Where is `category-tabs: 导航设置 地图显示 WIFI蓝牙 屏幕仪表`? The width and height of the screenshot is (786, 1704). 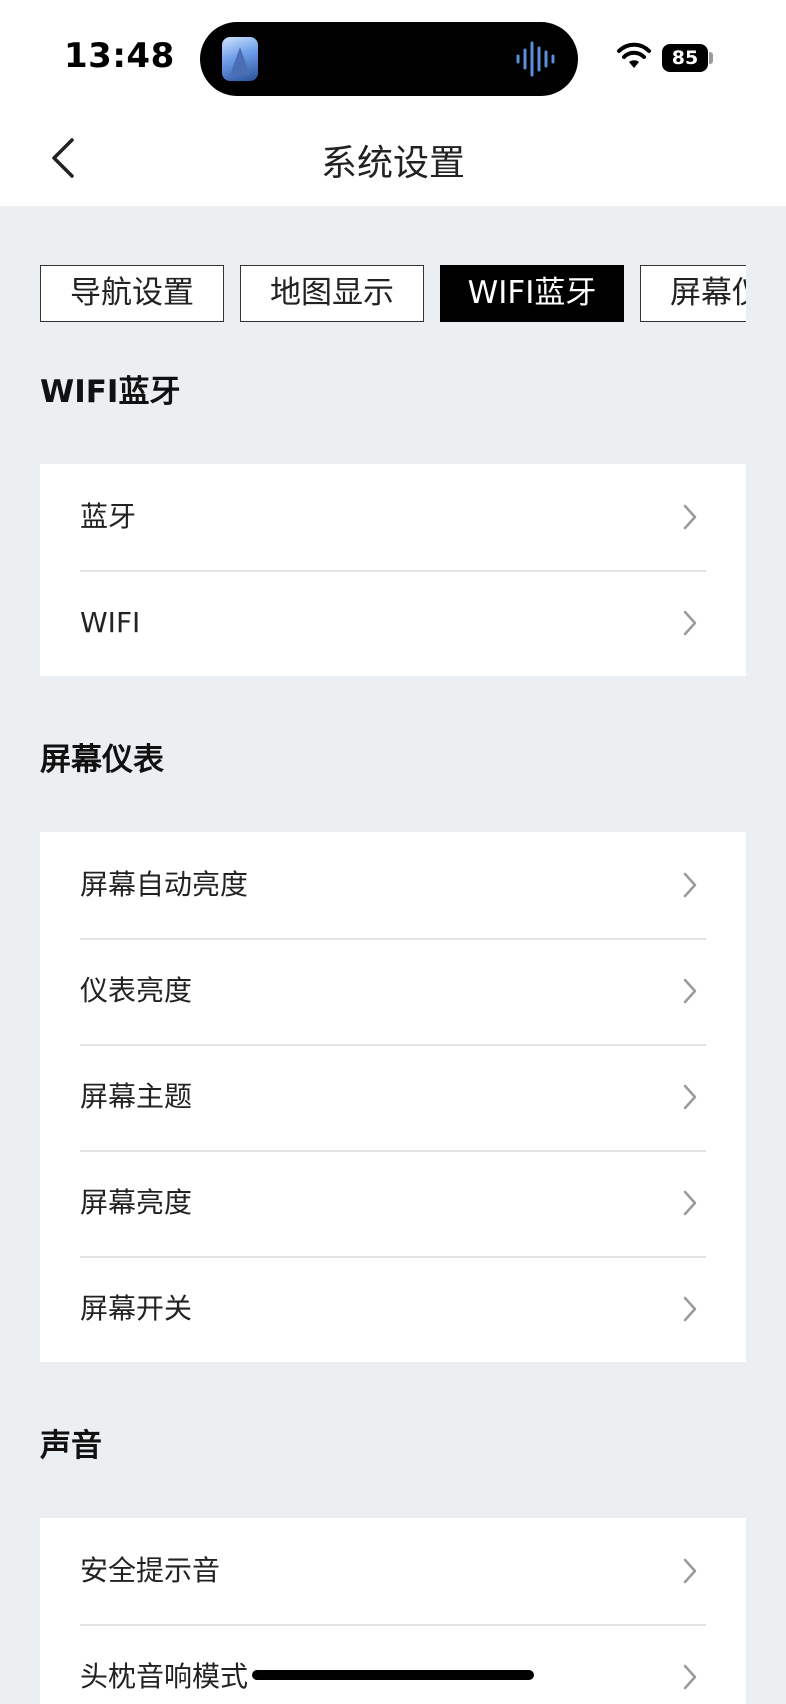 category-tabs: 导航设置 地图显示 WIFI蓝牙 屏幕仪表 is located at coordinates (393, 294).